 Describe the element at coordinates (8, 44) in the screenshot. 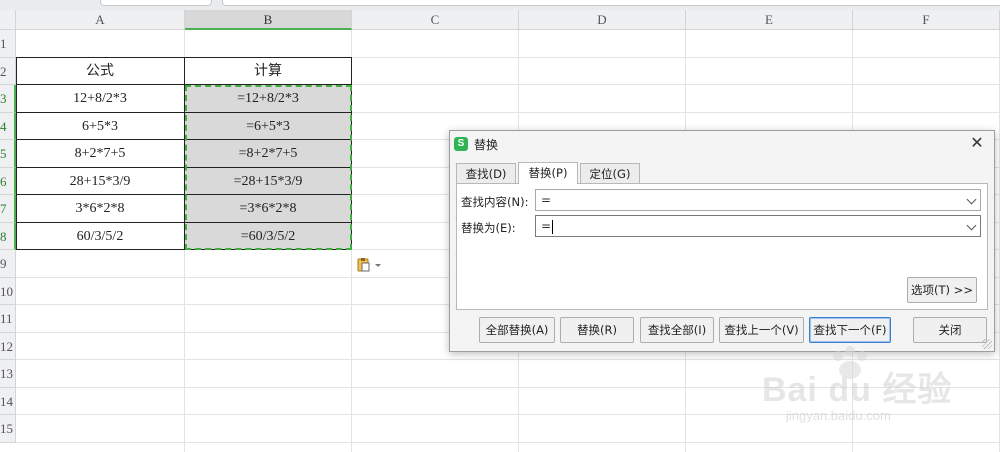

I see `row-header-1: 1` at that location.